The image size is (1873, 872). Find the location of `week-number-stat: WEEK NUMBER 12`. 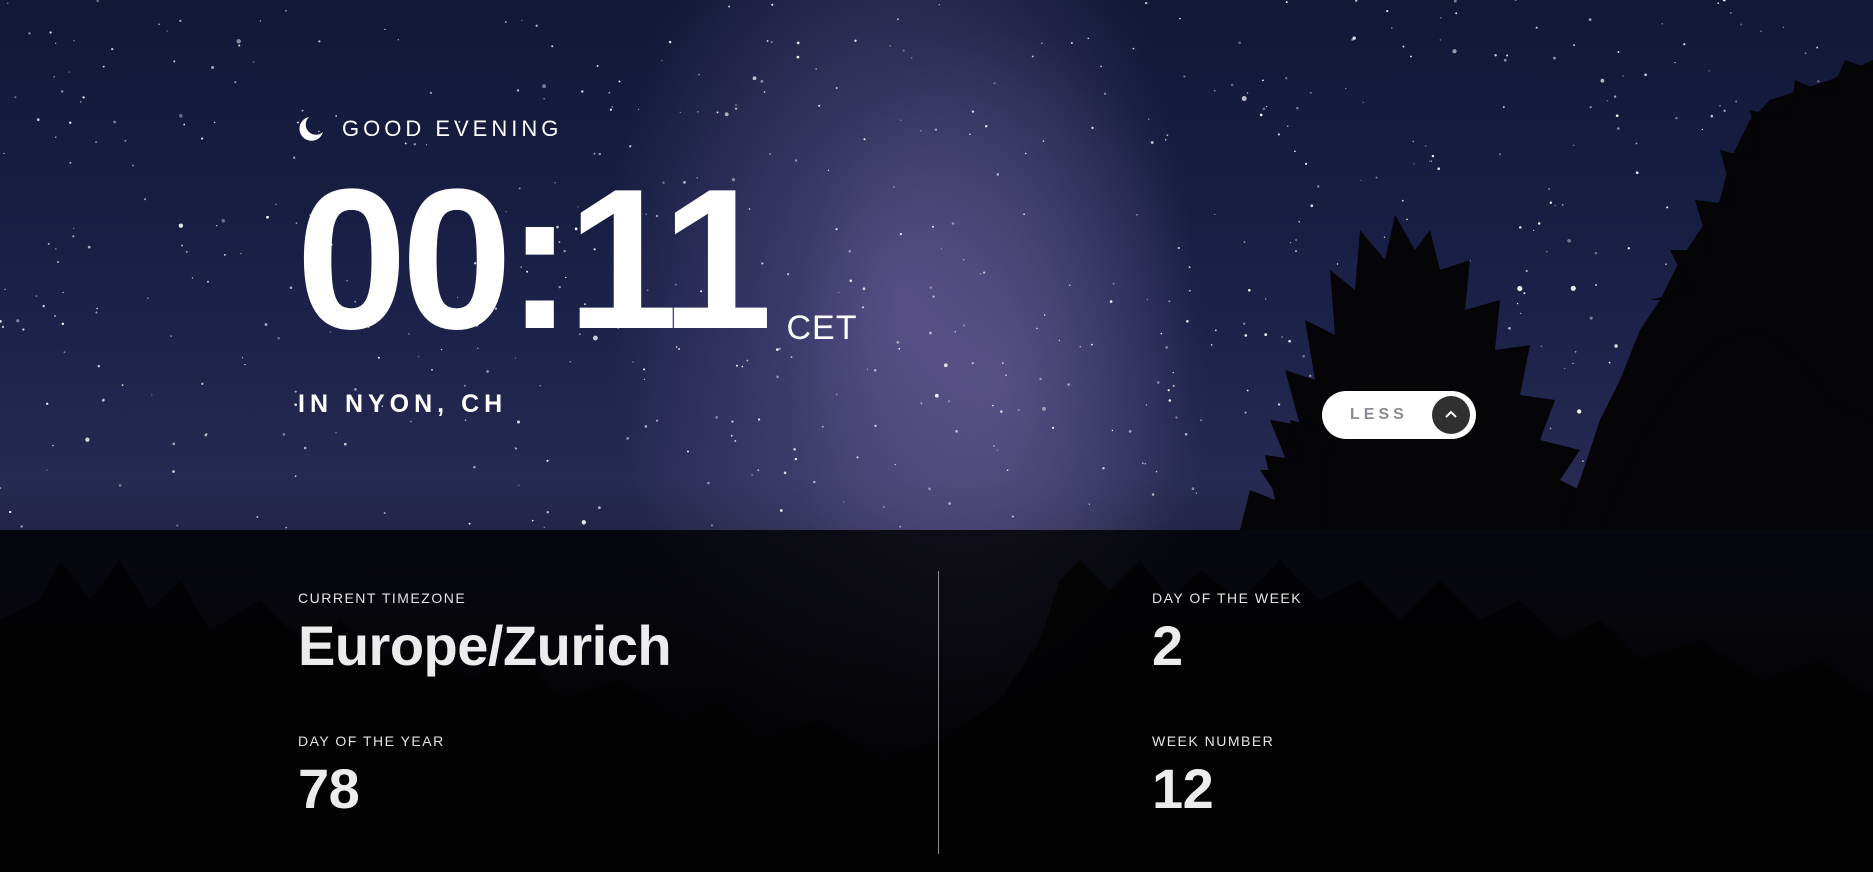

week-number-stat: WEEK NUMBER 12 is located at coordinates (1213, 777).